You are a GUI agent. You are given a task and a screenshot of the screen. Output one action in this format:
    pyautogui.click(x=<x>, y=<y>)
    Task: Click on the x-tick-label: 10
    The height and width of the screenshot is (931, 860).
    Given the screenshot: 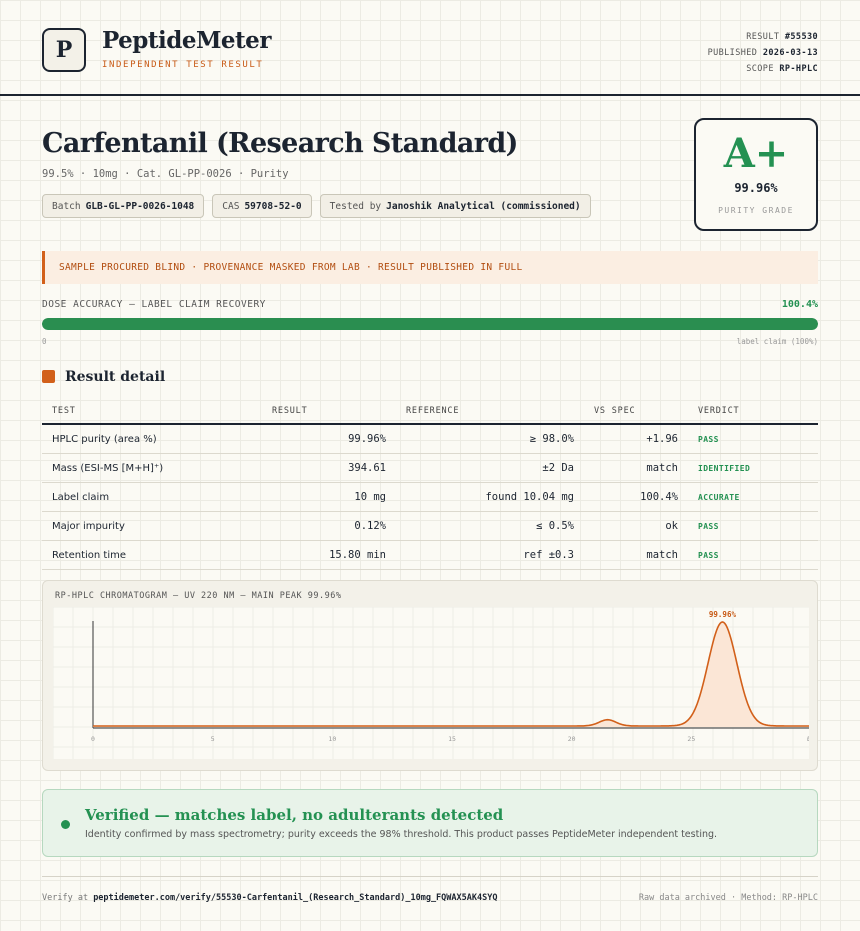 What is the action you would take?
    pyautogui.click(x=332, y=739)
    